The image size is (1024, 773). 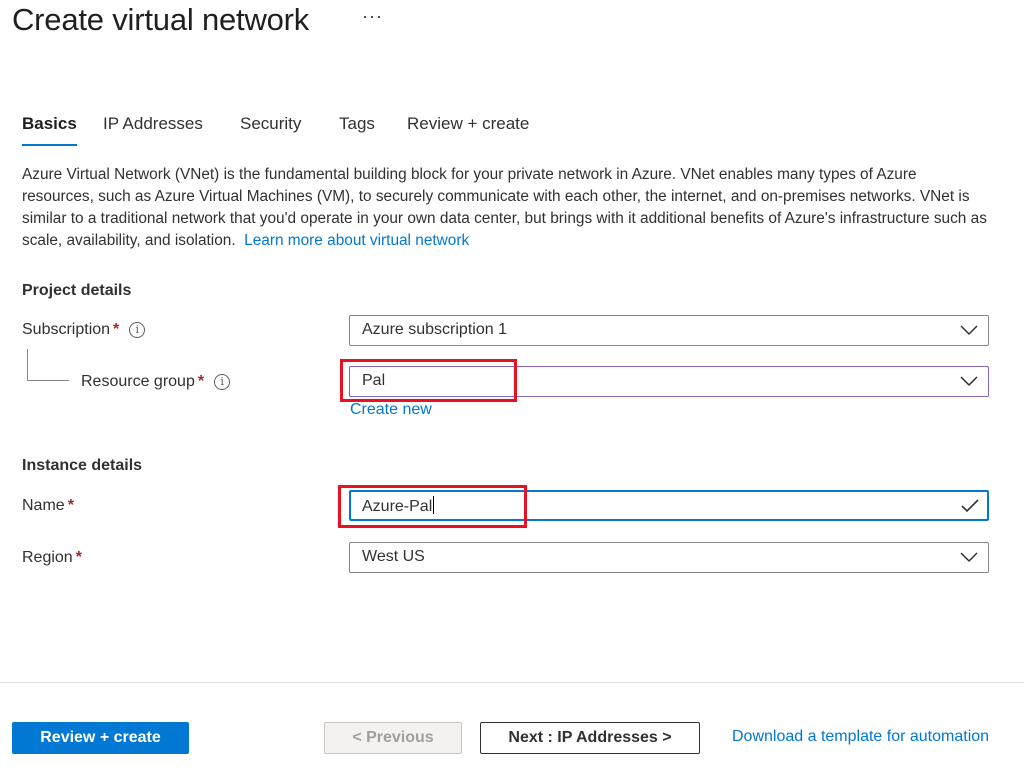 What do you see at coordinates (100, 738) in the screenshot?
I see `review-create-button: Review + create` at bounding box center [100, 738].